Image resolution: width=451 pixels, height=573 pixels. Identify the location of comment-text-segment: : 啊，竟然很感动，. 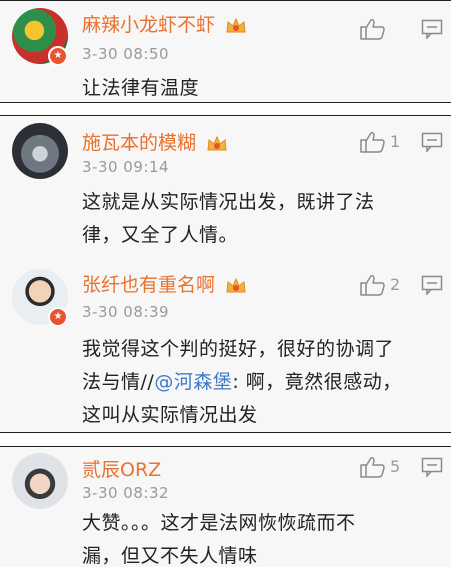
(317, 382).